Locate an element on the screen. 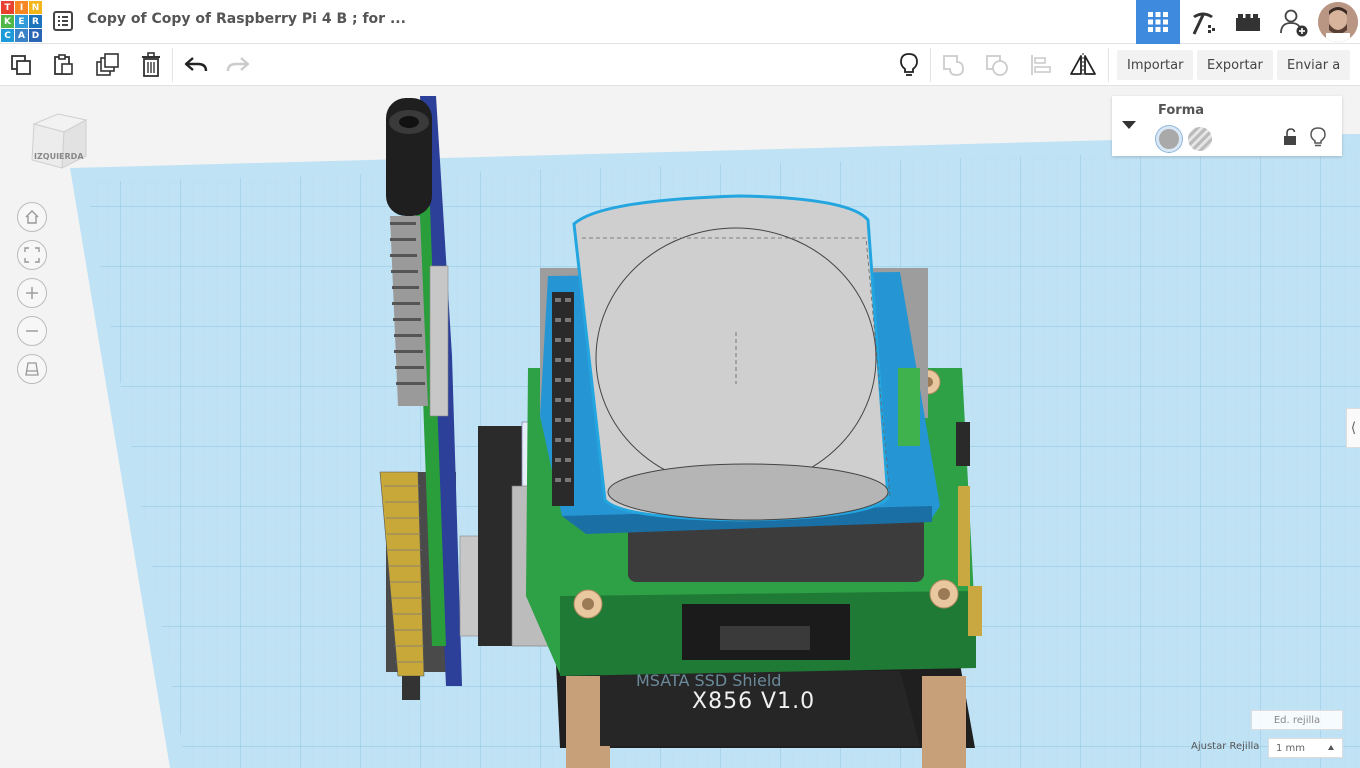  duplicate-icon is located at coordinates (107, 64).